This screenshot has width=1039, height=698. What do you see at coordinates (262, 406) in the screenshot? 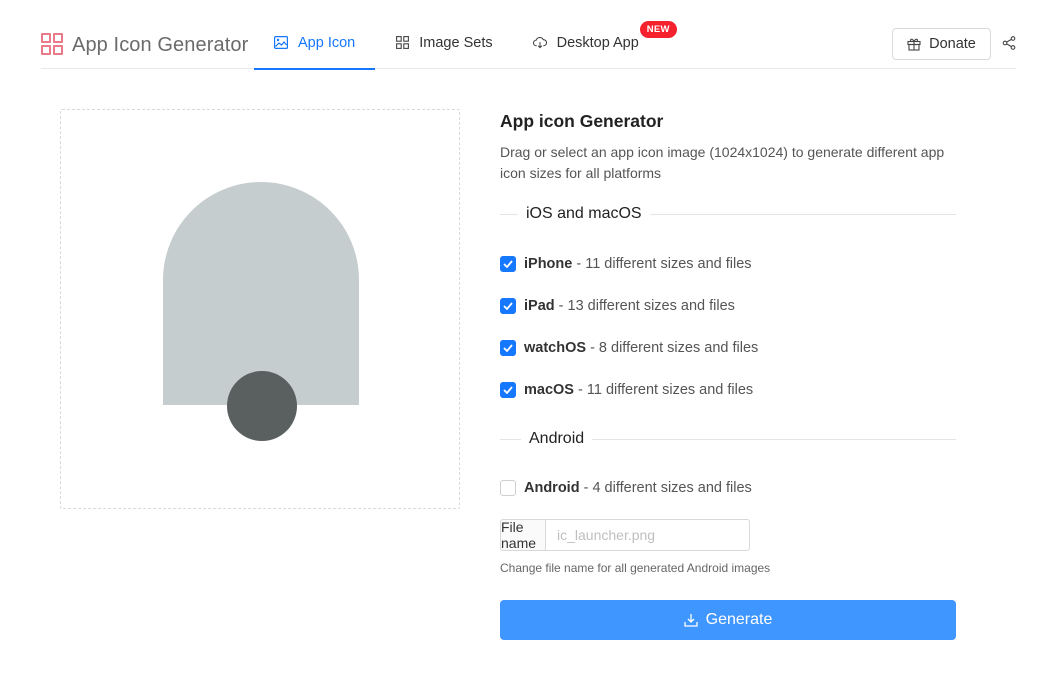
I see `placeholder-circle` at bounding box center [262, 406].